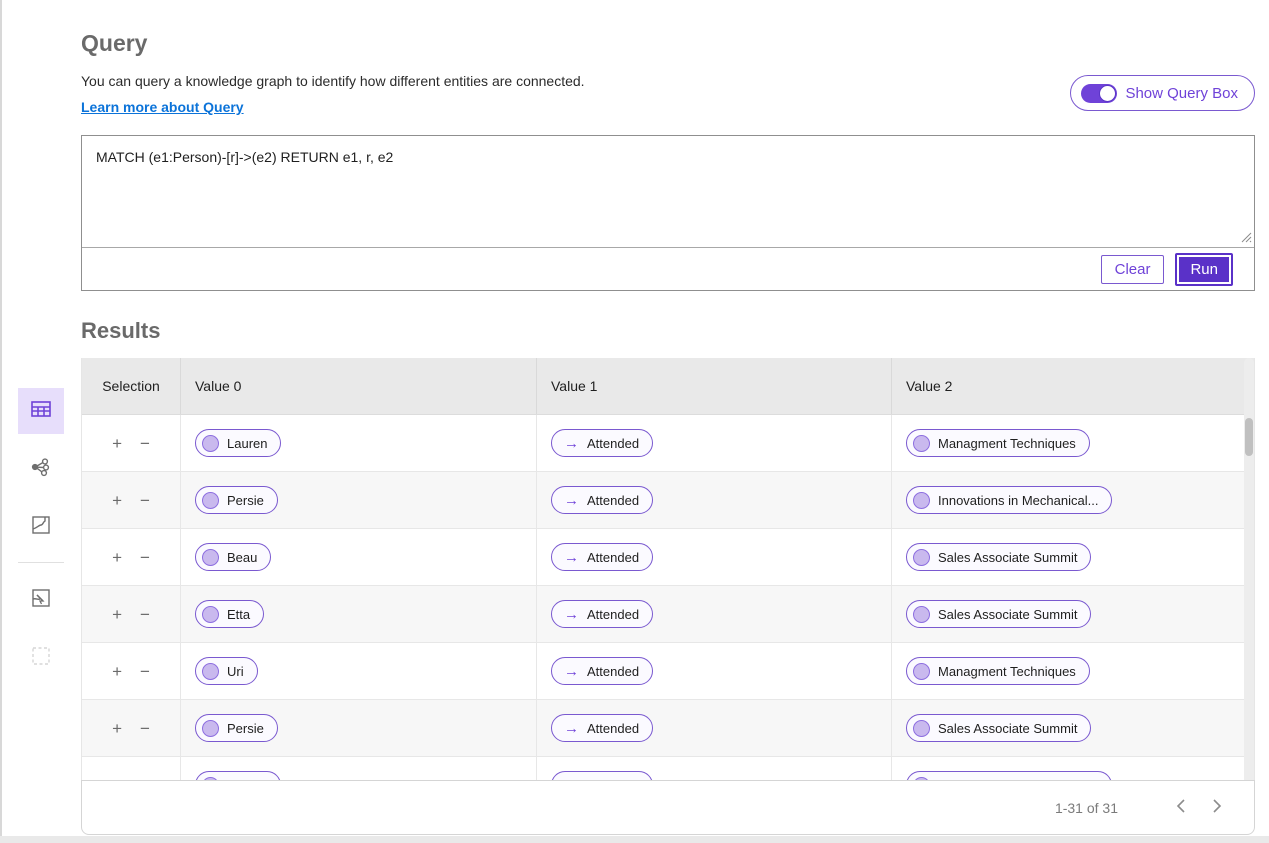 The image size is (1269, 843). Describe the element at coordinates (226, 671) in the screenshot. I see `entity-pill: Uri` at that location.